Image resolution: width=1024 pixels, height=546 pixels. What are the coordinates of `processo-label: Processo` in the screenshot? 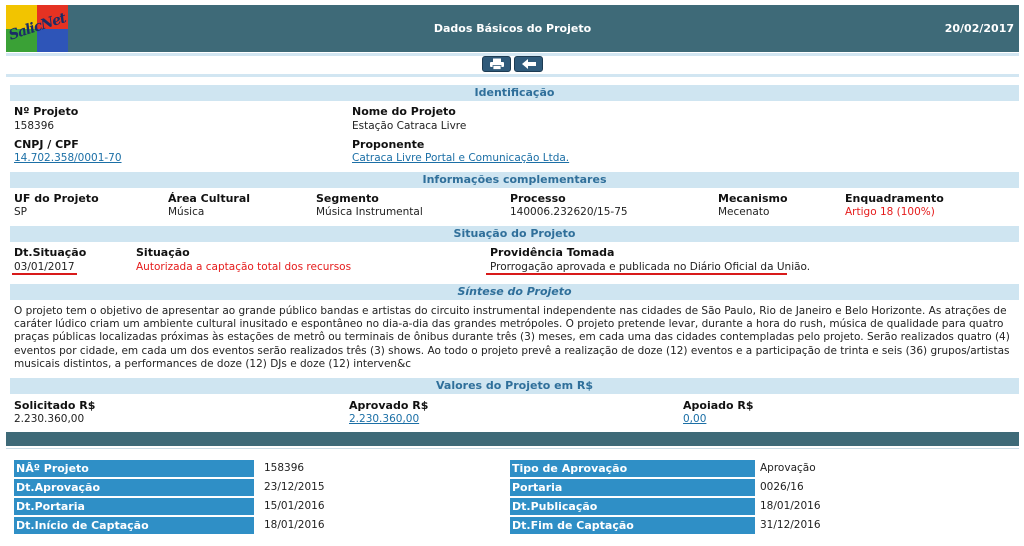 It's located at (538, 198).